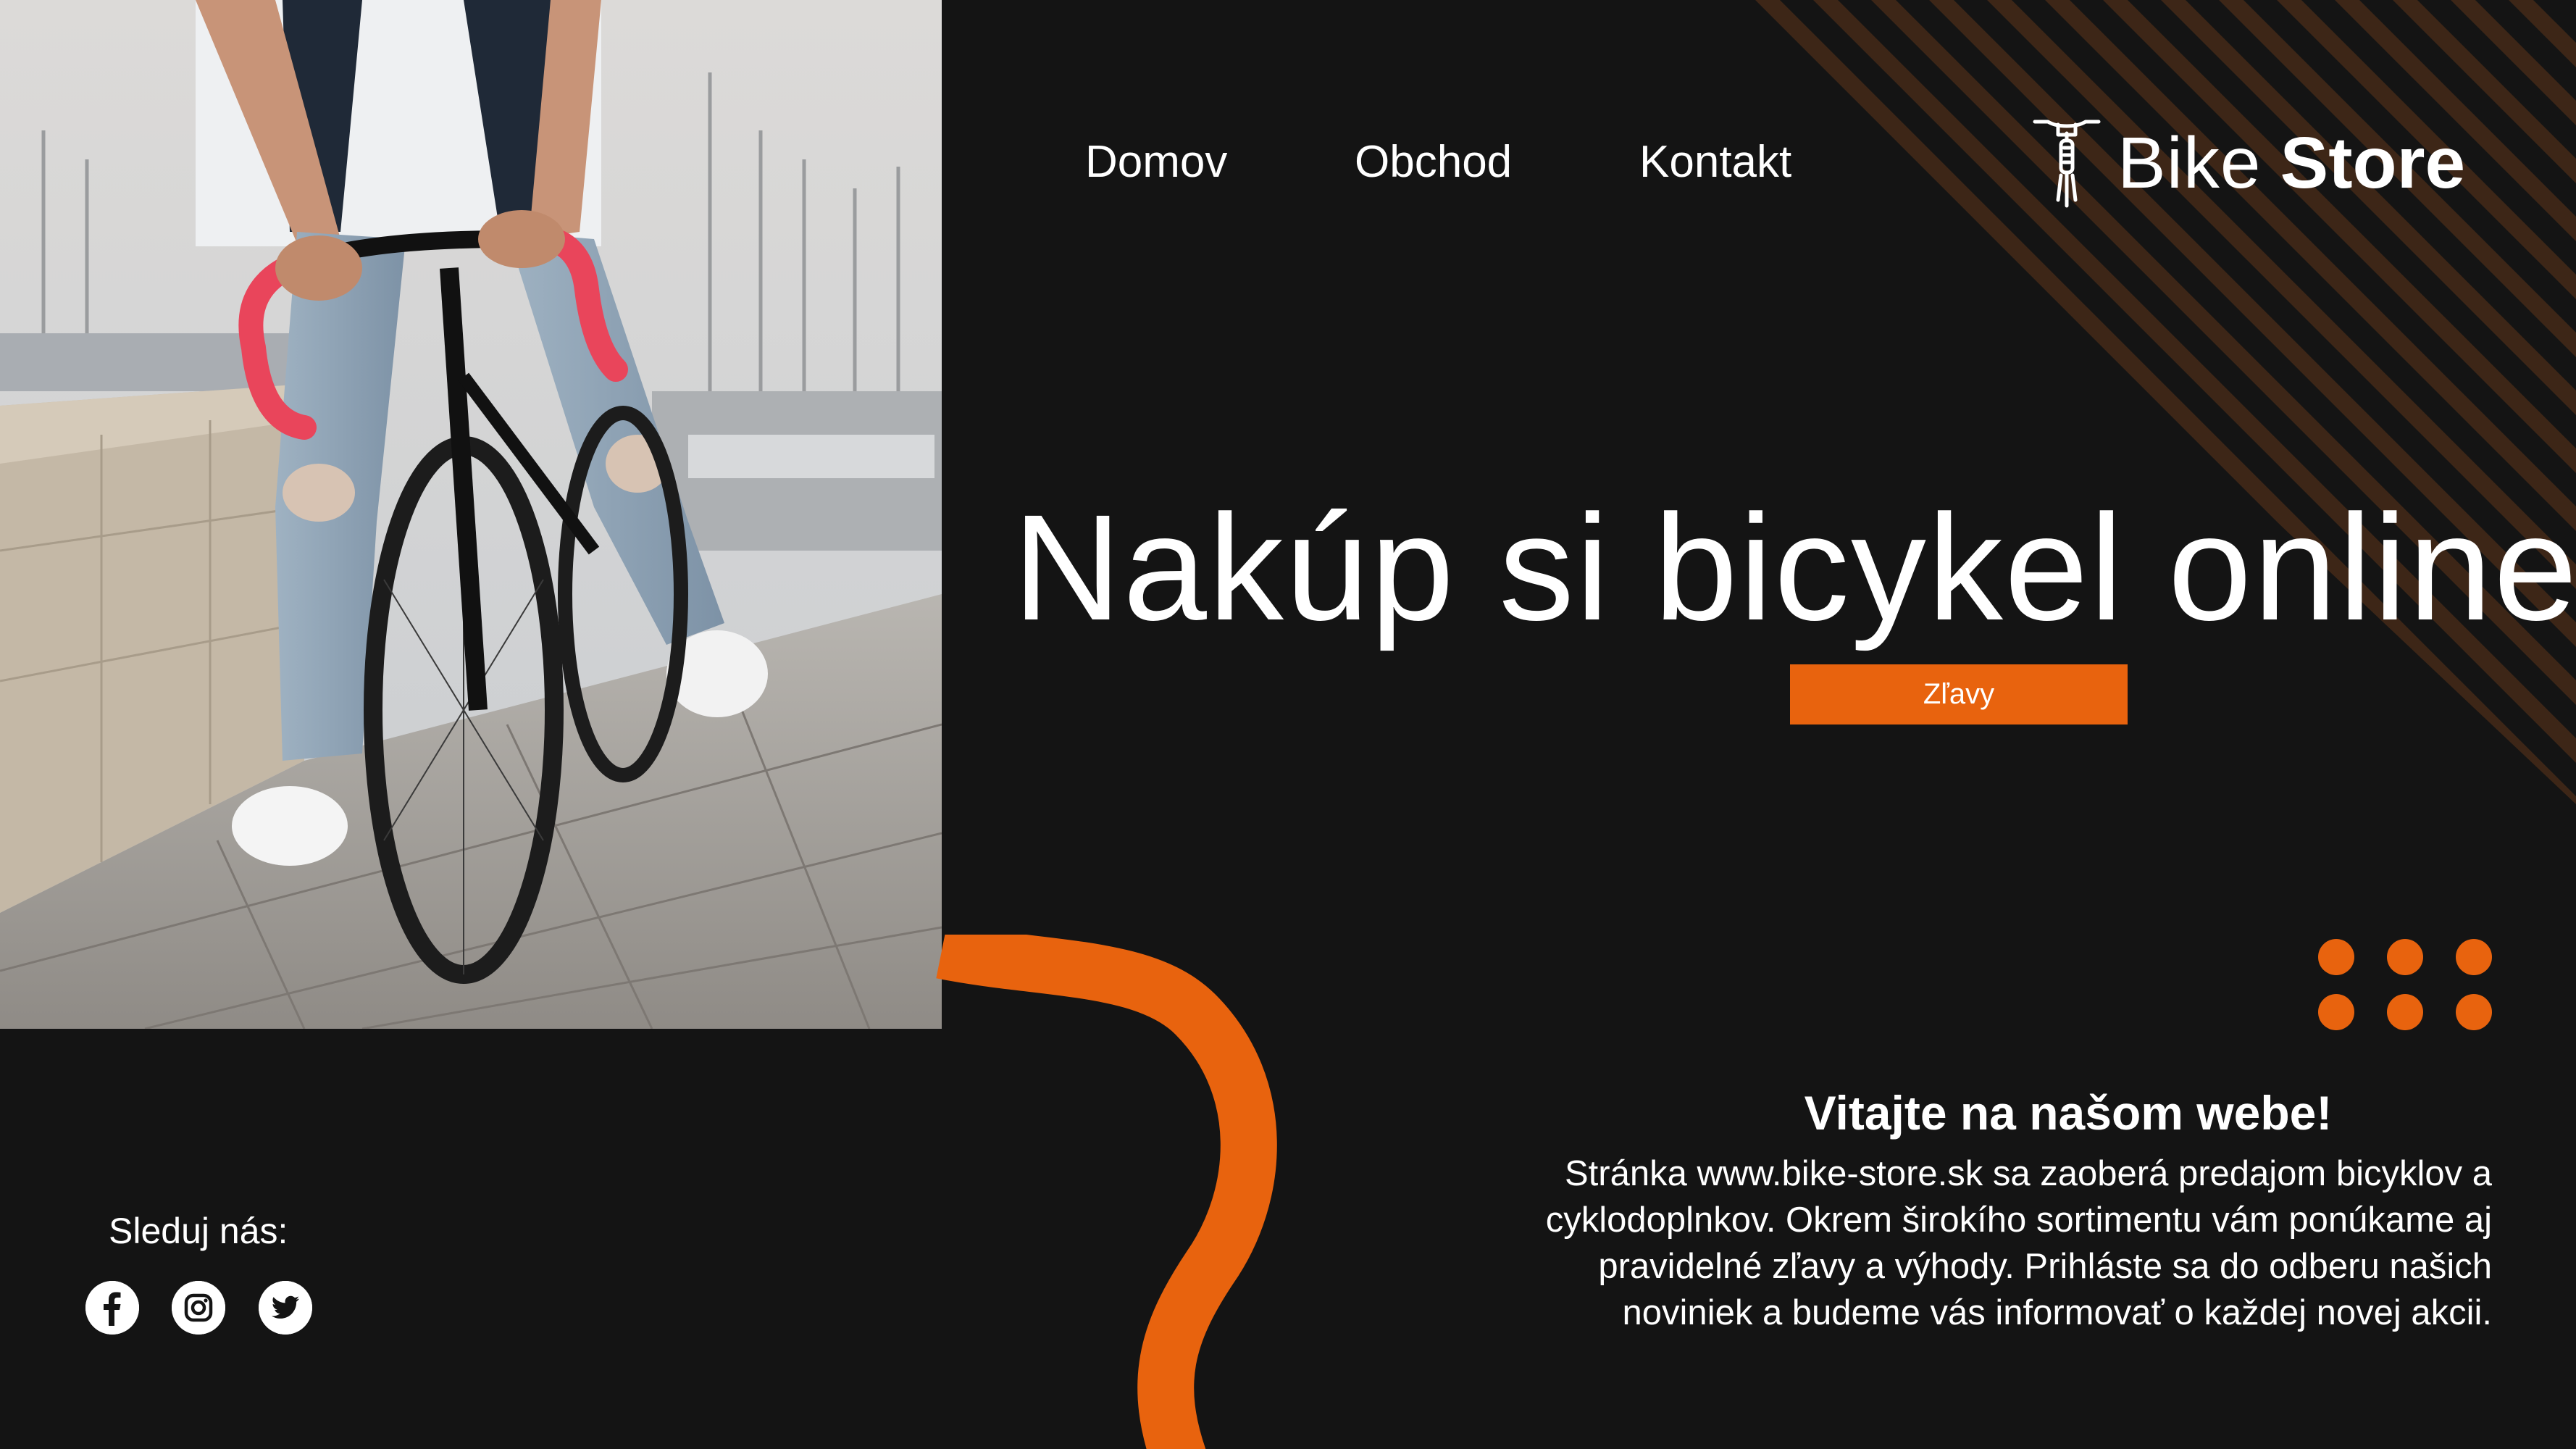 The image size is (2576, 1449). I want to click on hero-headline: Nakúp si bicykel online, so click(1794, 568).